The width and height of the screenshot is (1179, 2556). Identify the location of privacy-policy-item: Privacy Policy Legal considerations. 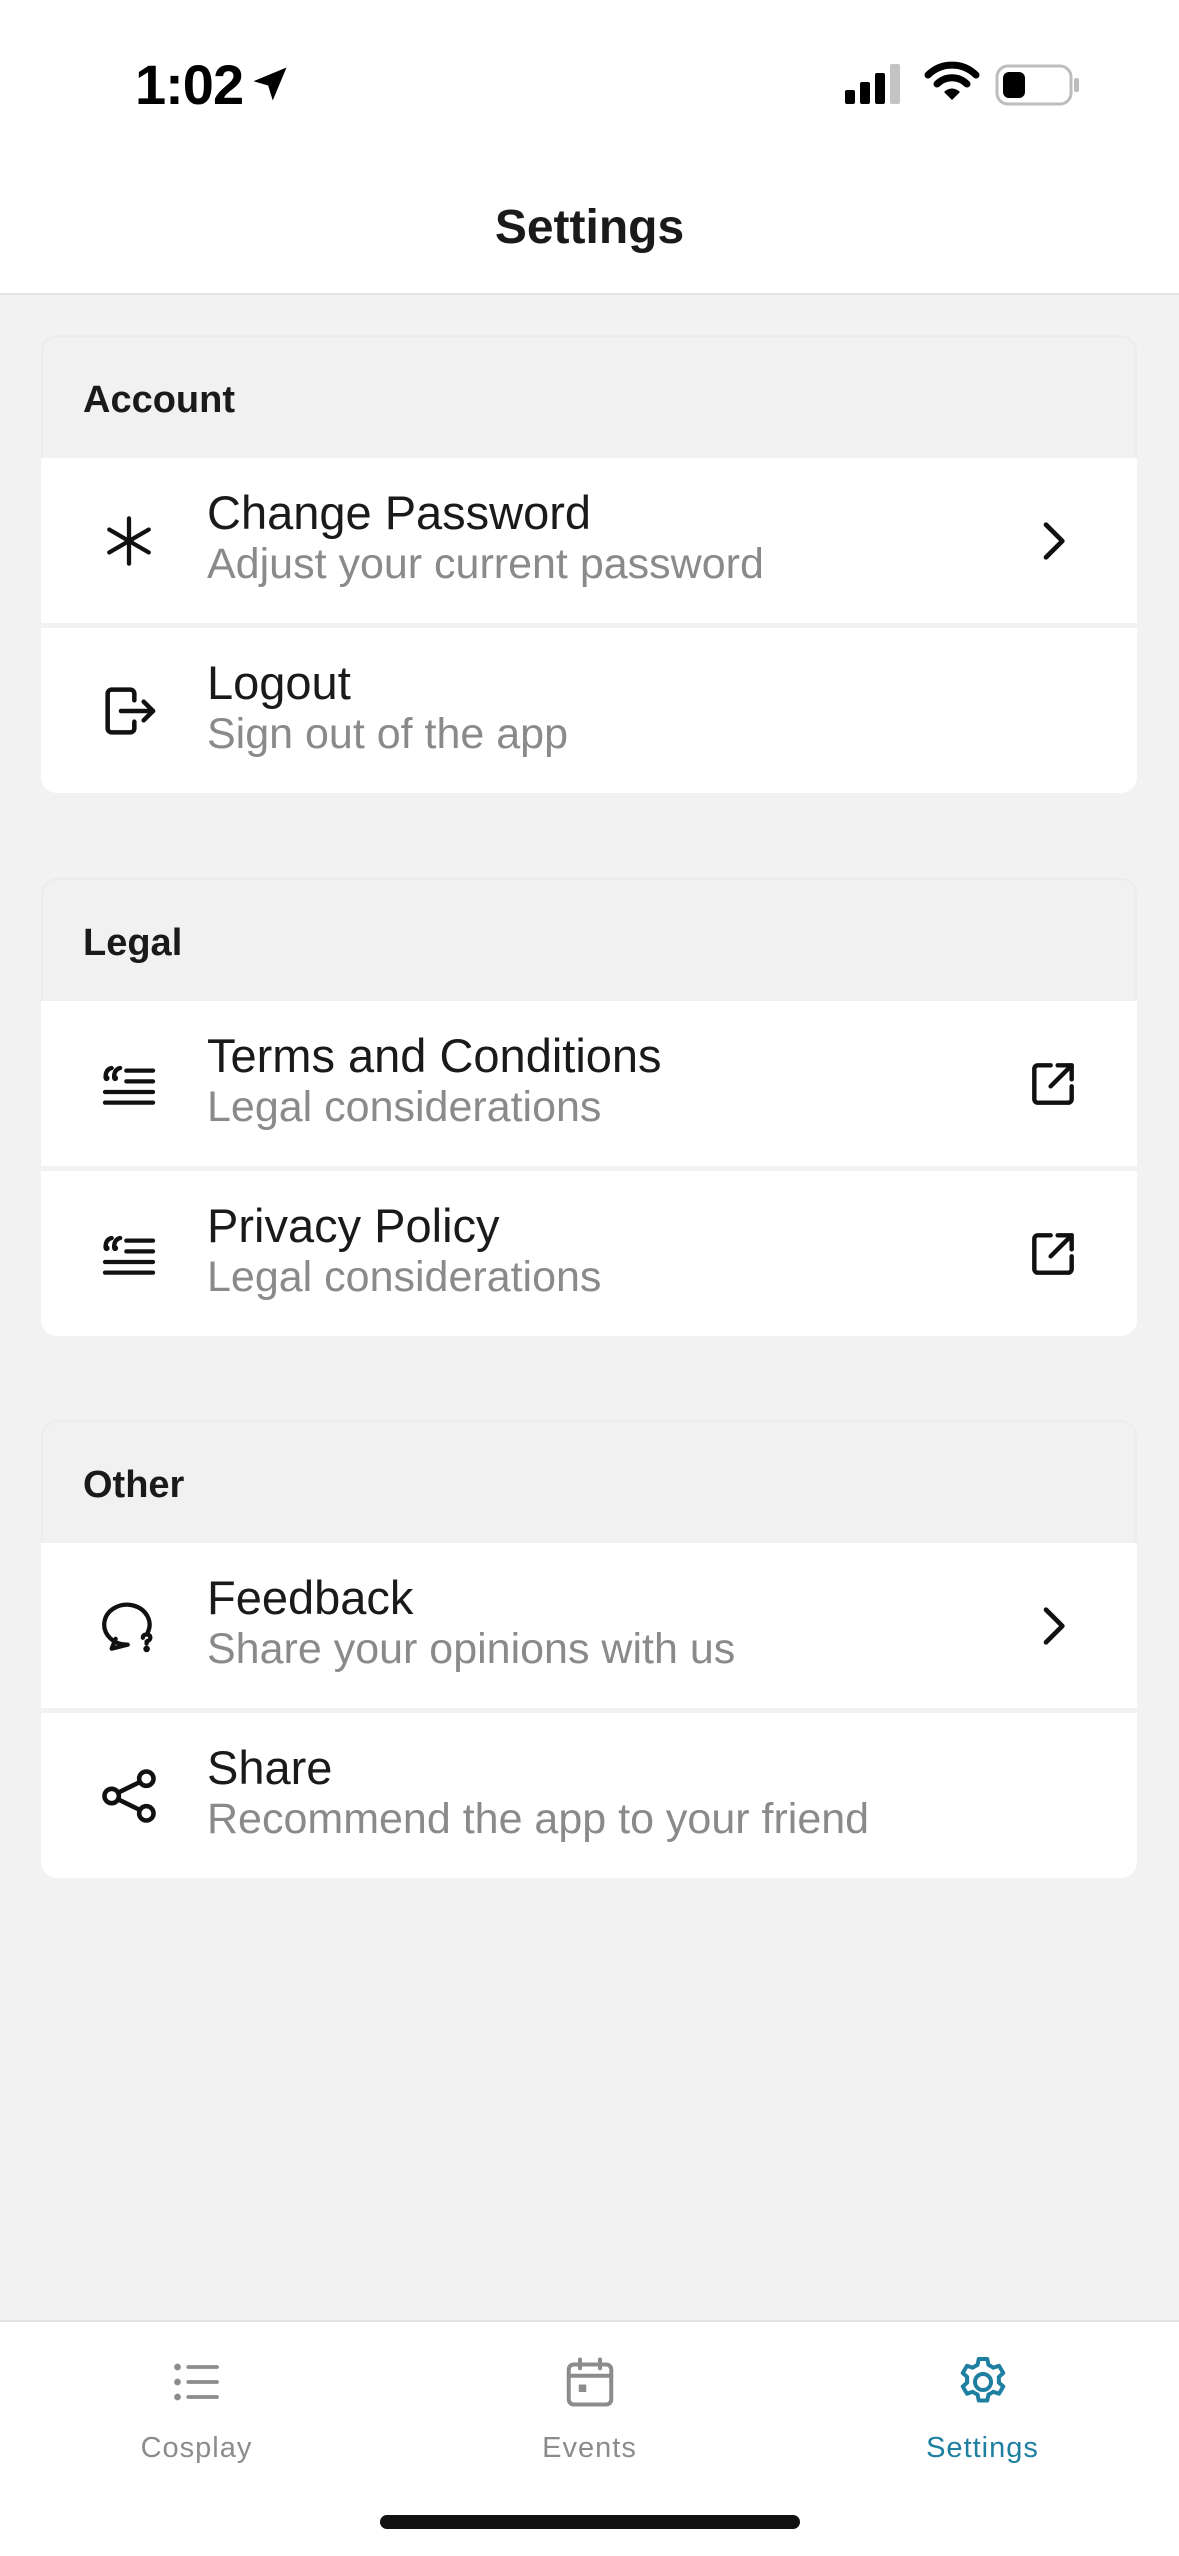
(589, 1253).